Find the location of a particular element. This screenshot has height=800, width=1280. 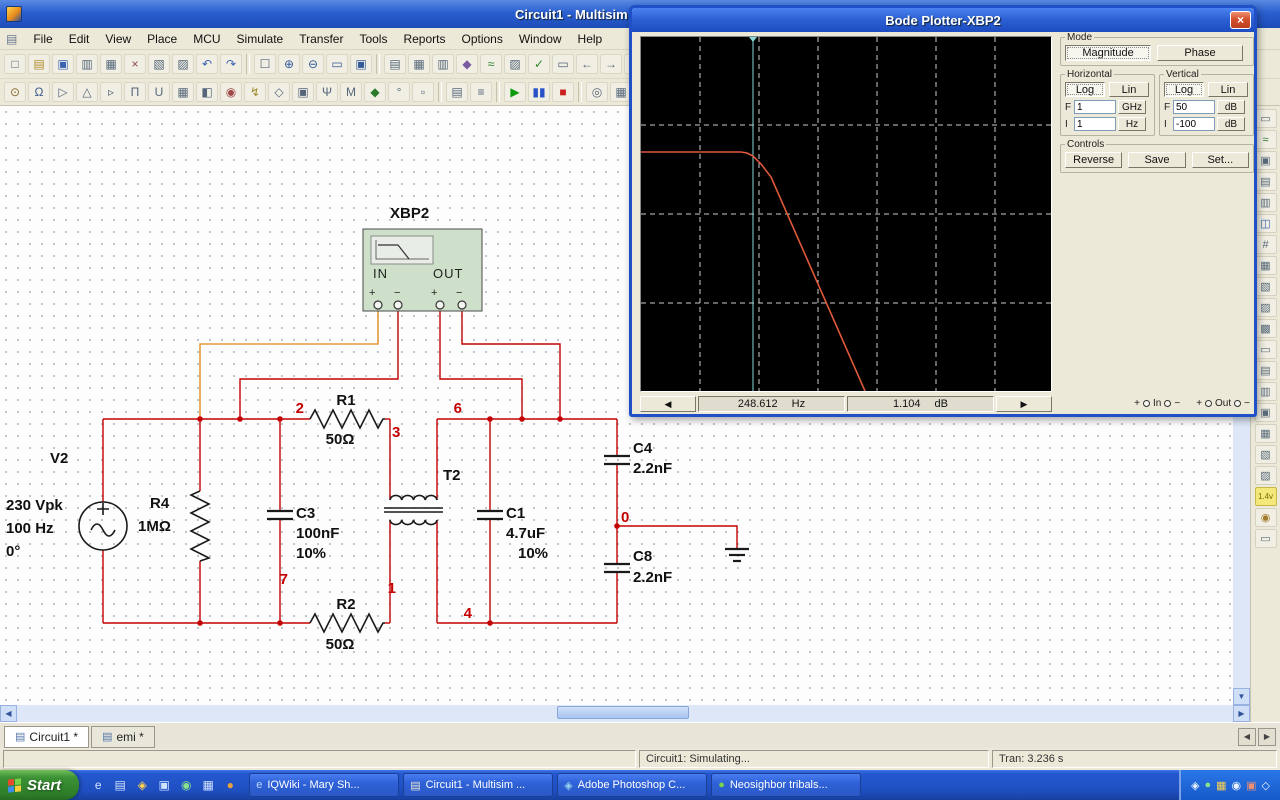

mixed-components-icon: ◧ is located at coordinates (207, 92).